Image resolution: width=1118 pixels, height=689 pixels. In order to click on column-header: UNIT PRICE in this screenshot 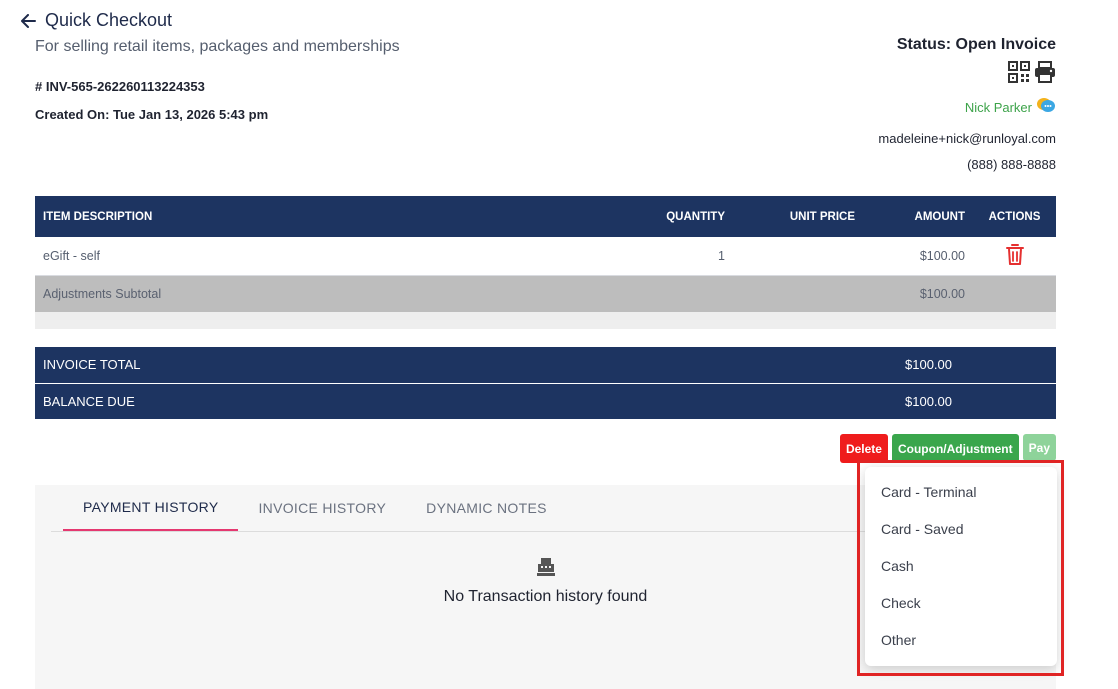, I will do `click(798, 216)`.